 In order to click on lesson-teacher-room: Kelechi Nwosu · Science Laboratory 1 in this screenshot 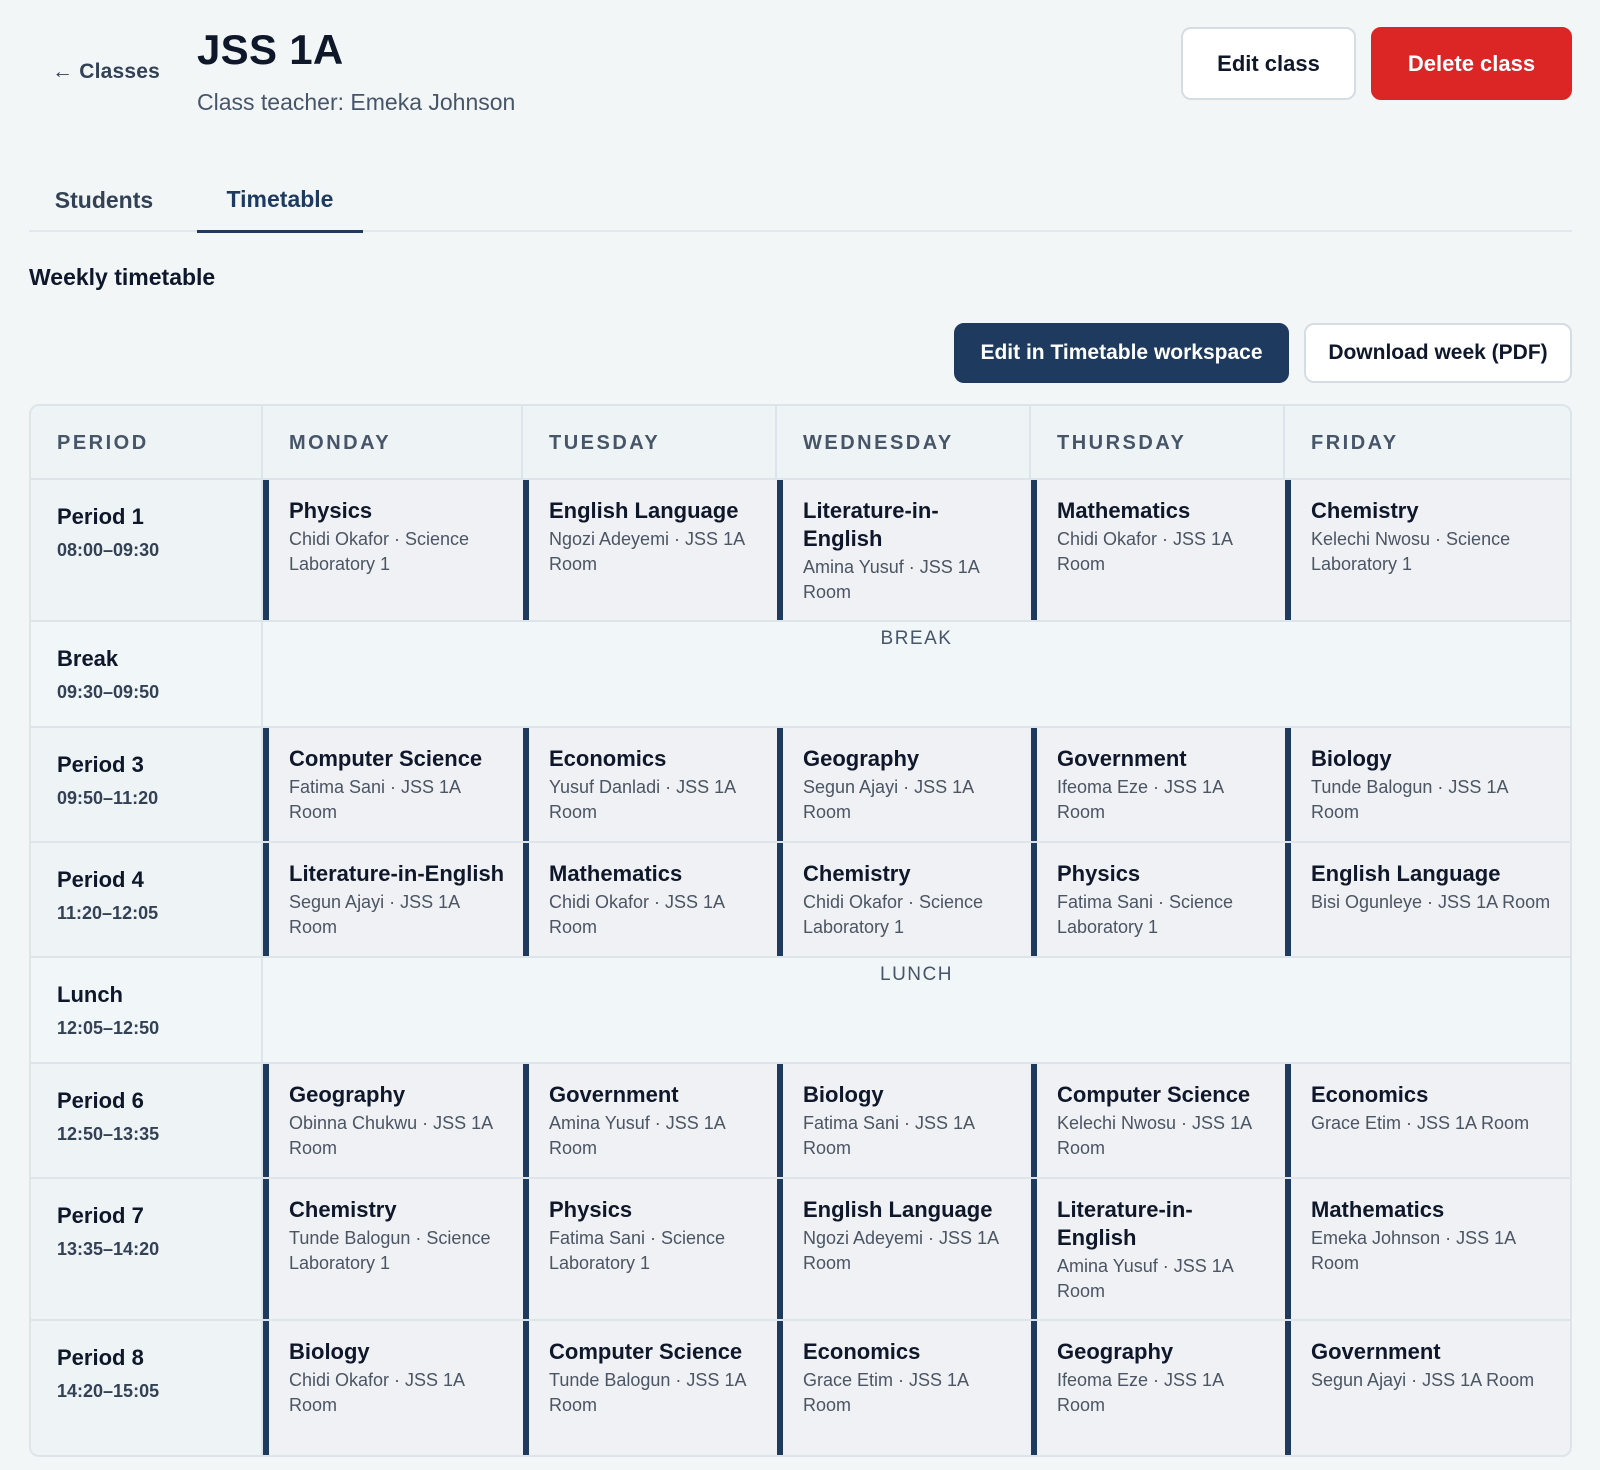, I will do `click(1411, 551)`.